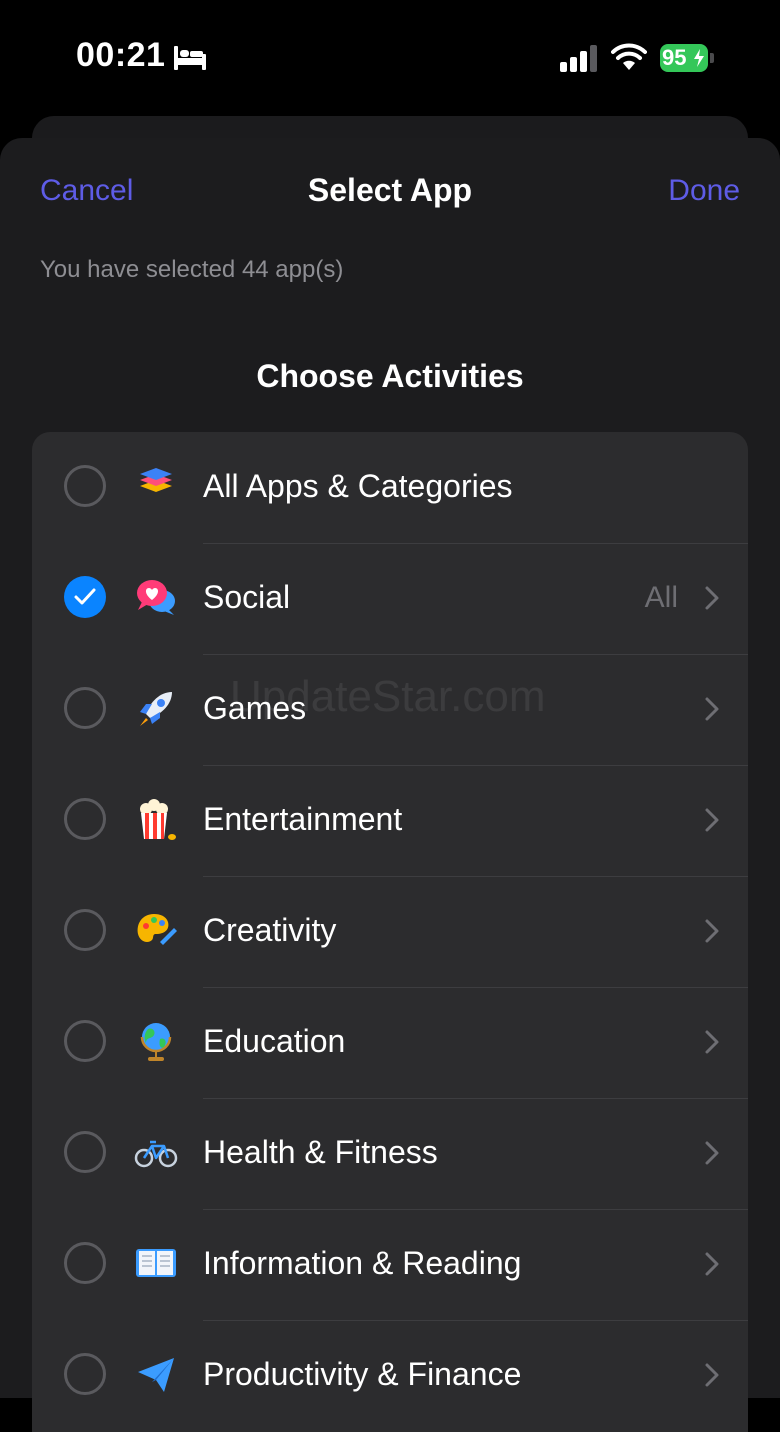  I want to click on done-button: Done, so click(704, 191).